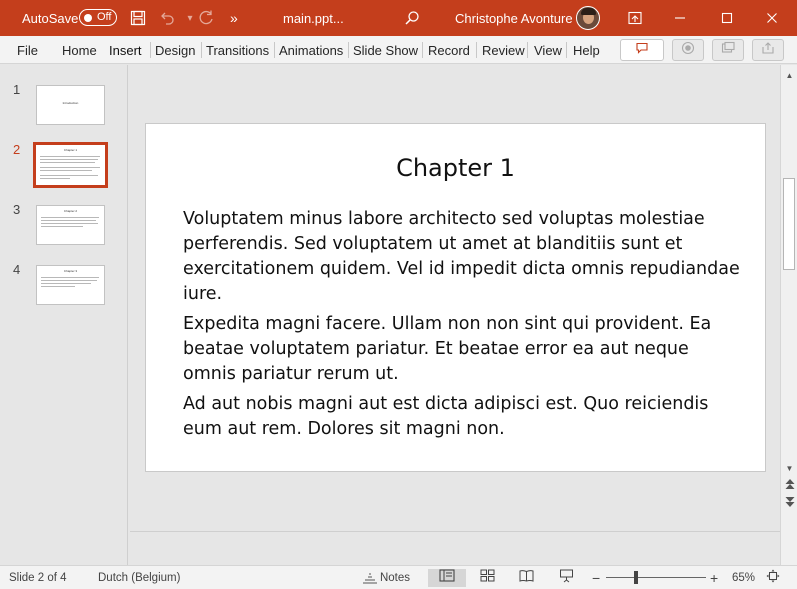 This screenshot has height=589, width=797. Describe the element at coordinates (38, 577) in the screenshot. I see `slide-counter: Slide 2 of 4` at that location.